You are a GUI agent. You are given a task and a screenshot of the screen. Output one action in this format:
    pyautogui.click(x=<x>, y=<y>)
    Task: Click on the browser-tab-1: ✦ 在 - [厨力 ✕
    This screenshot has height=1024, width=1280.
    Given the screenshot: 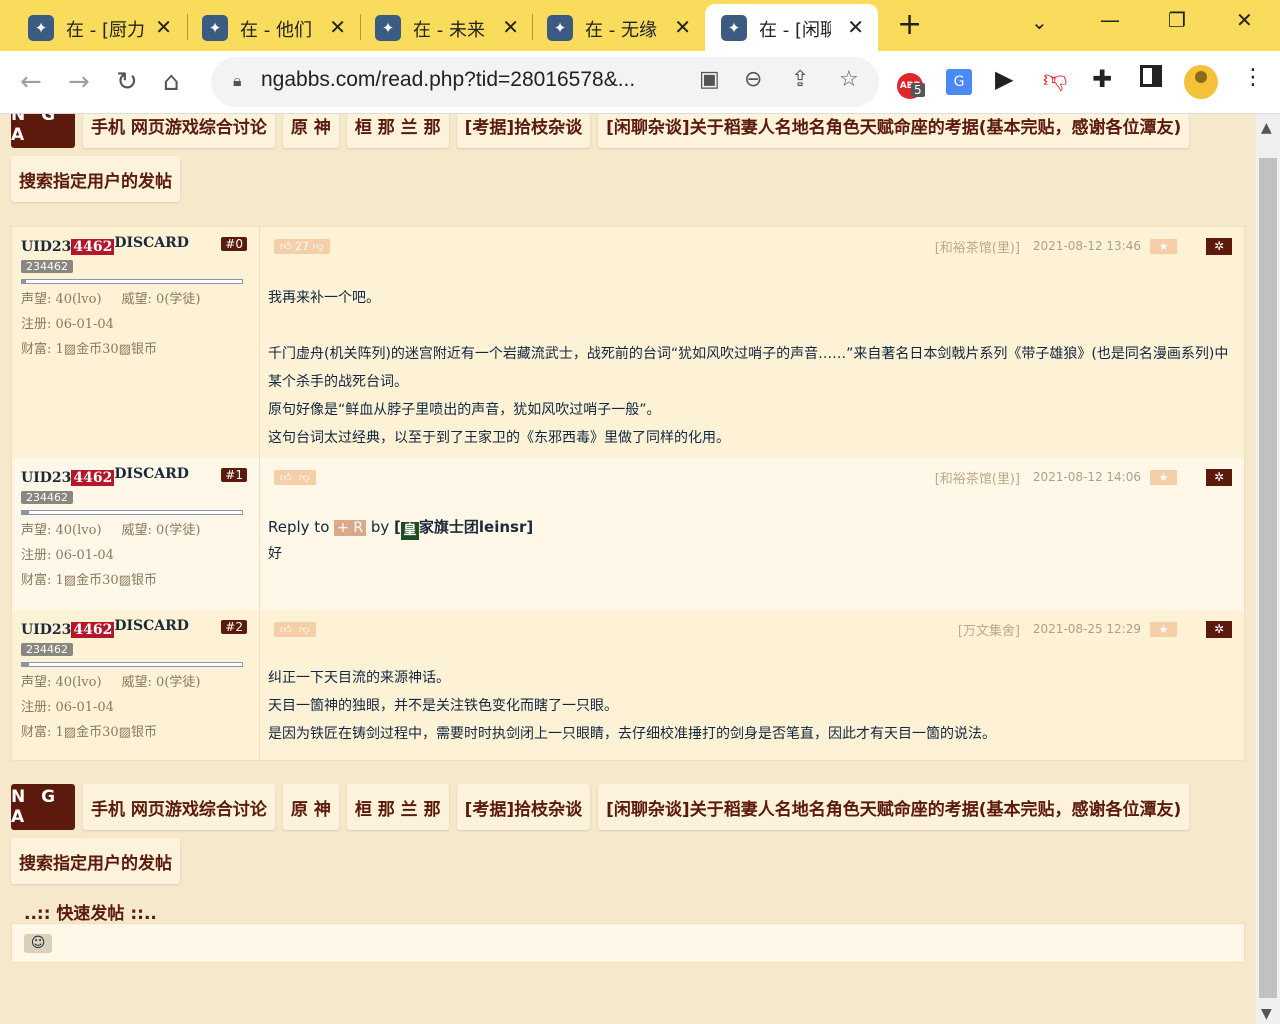 What is the action you would take?
    pyautogui.click(x=93, y=27)
    